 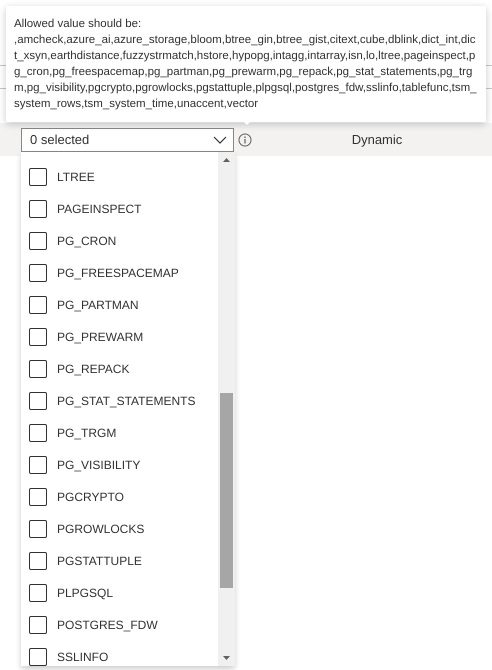 I want to click on chevron-down-icon, so click(x=220, y=140).